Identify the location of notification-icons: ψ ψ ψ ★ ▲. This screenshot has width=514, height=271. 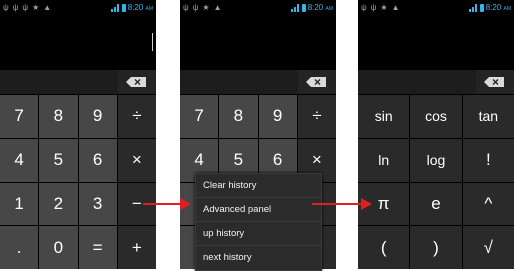
(27, 8).